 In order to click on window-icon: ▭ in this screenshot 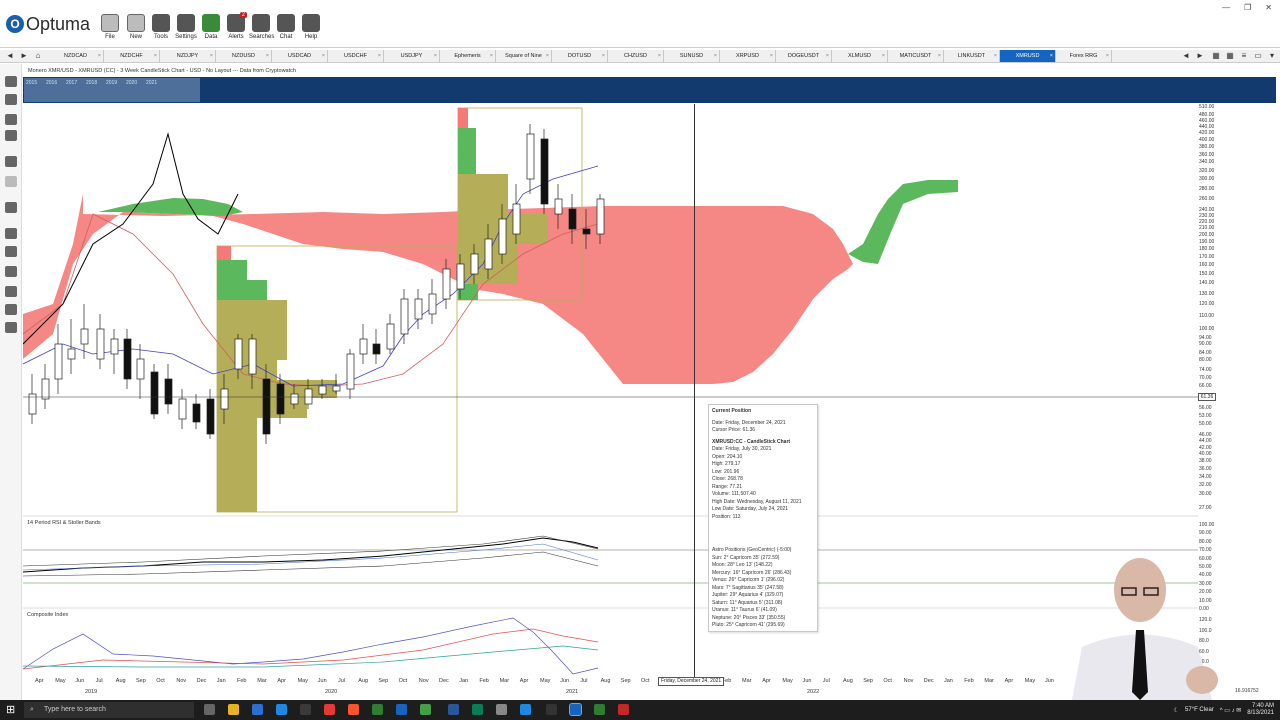, I will do `click(1258, 56)`.